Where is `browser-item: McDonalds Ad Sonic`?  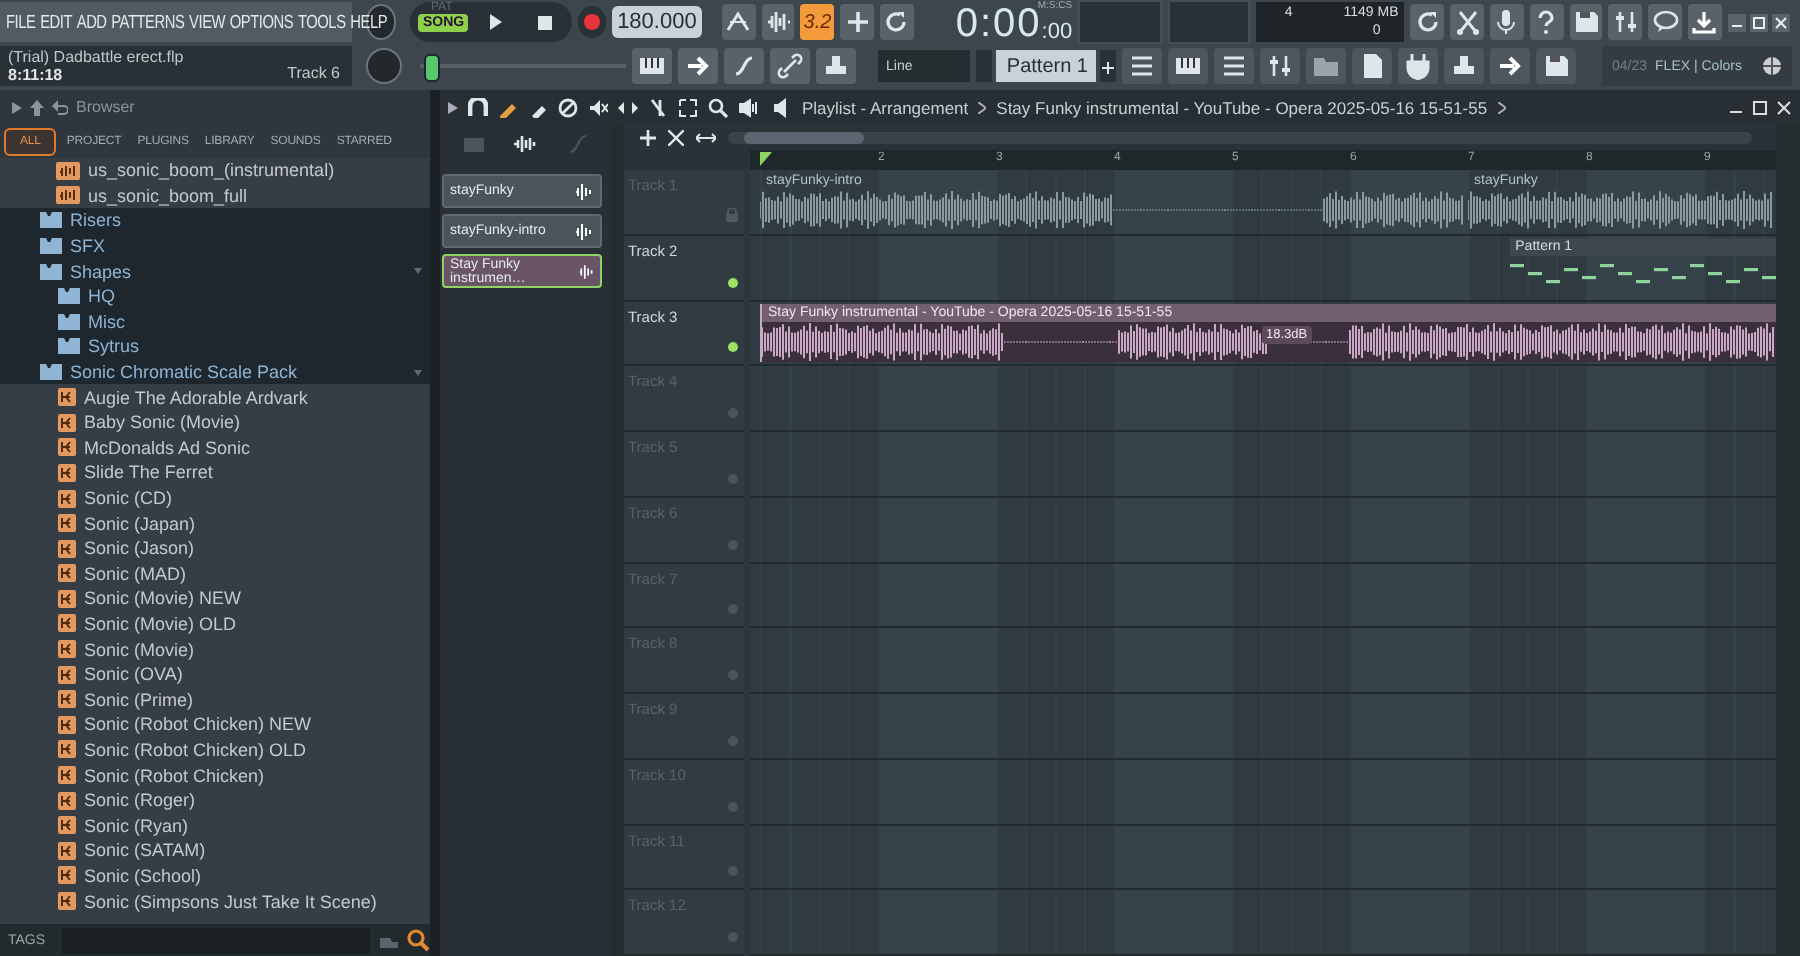
browser-item: McDonalds Ad Sonic is located at coordinates (215, 448).